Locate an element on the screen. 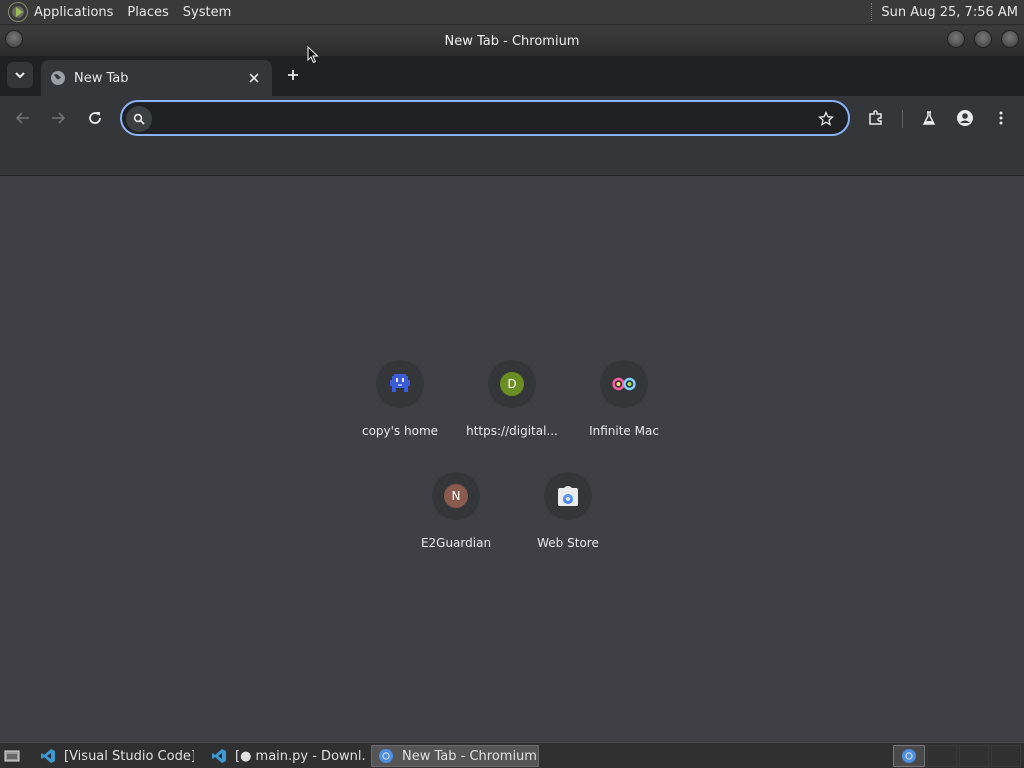 Image resolution: width=1024 pixels, height=768 pixels. puzzle-icon is located at coordinates (875, 117).